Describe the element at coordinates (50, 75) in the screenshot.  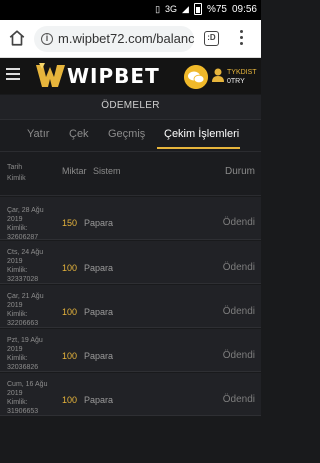
I see `logo-mark` at that location.